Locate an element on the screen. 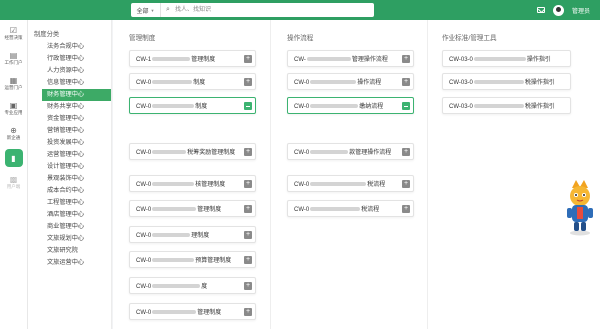 The width and height of the screenshot is (600, 329). document-card: CW-0 操作流程 + is located at coordinates (350, 81).